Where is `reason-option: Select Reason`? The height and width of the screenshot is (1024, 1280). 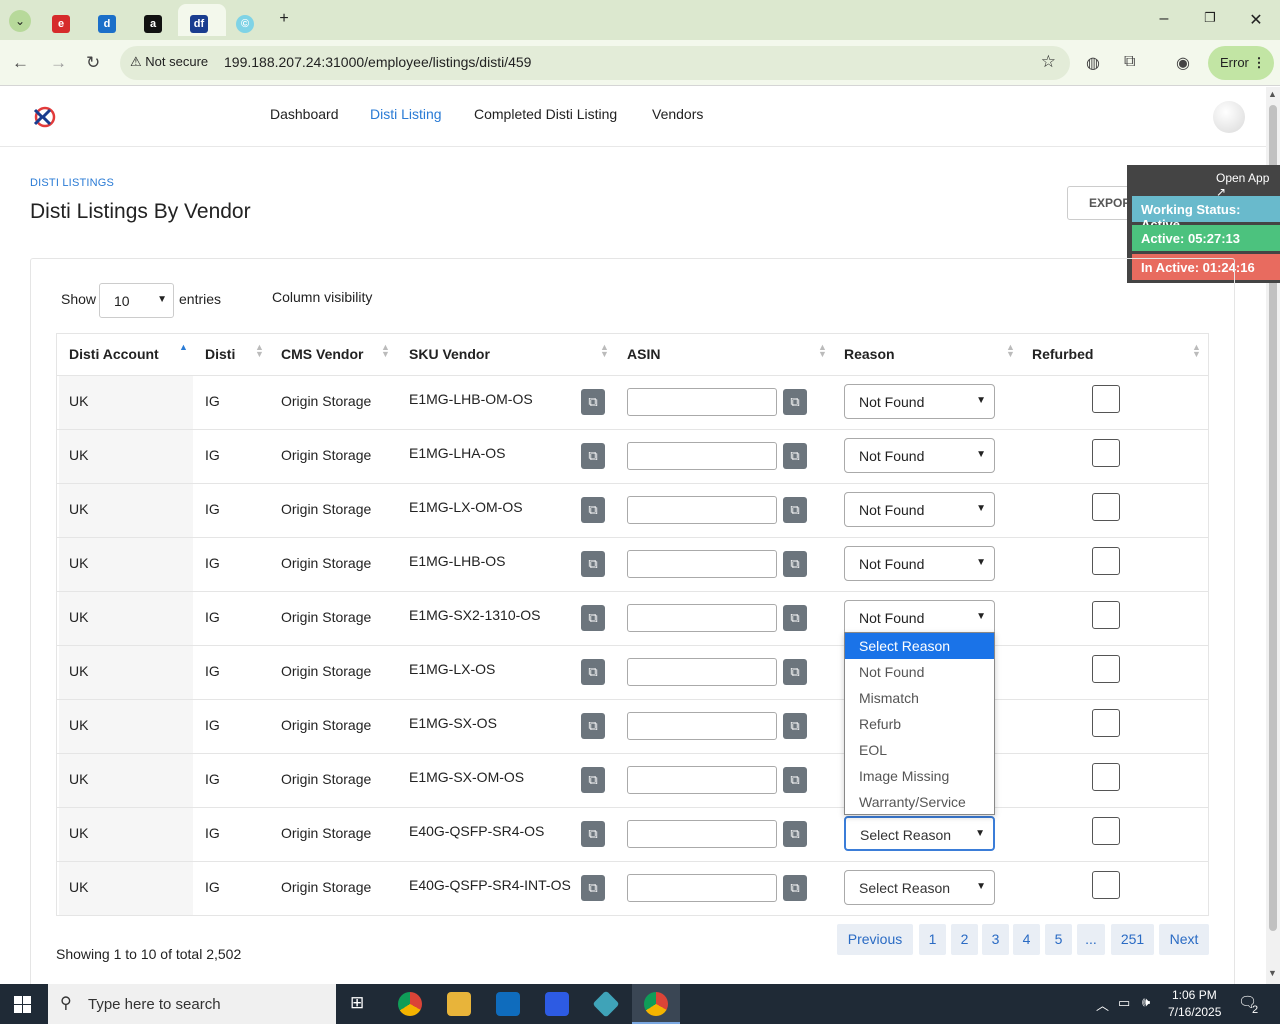
reason-option: Select Reason is located at coordinates (919, 646).